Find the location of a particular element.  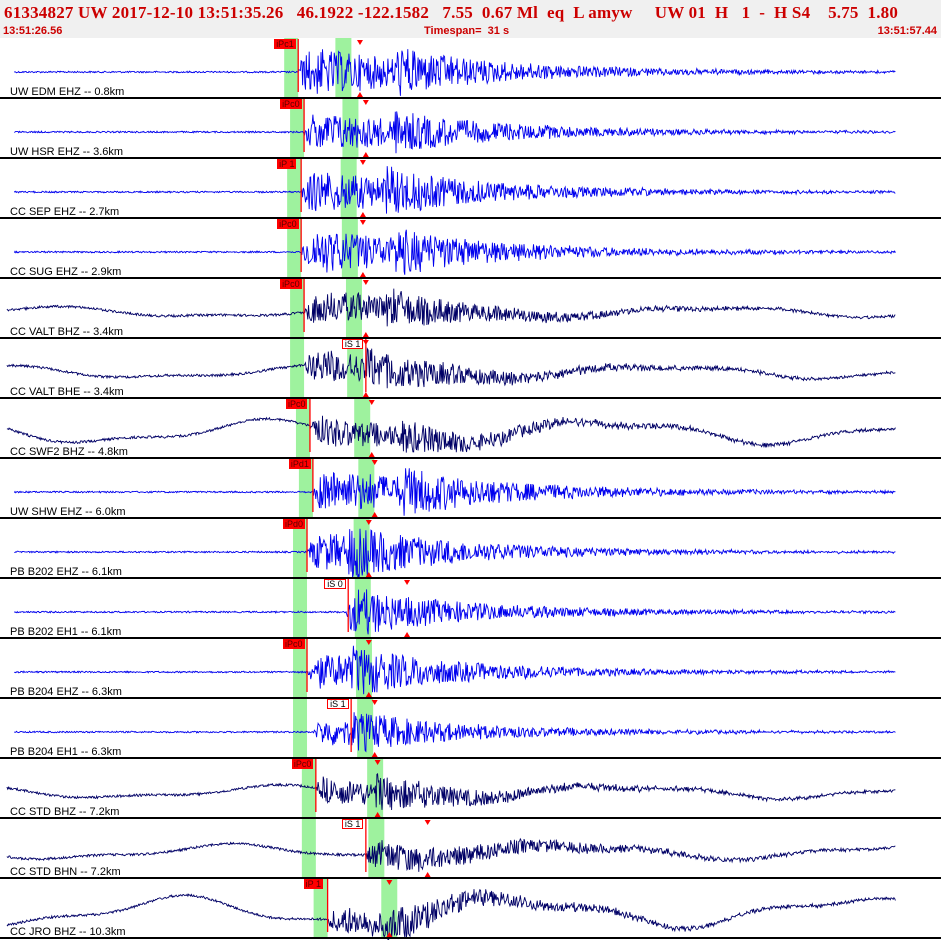

trace-label: CC STD BHZ -- 7.2km is located at coordinates (65, 812).